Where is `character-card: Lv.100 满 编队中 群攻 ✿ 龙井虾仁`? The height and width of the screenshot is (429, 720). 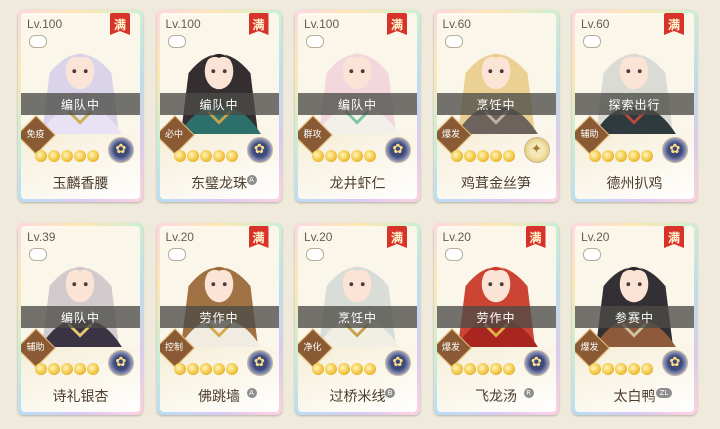 character-card: Lv.100 满 编队中 群攻 ✿ 龙井虾仁 is located at coordinates (357, 106).